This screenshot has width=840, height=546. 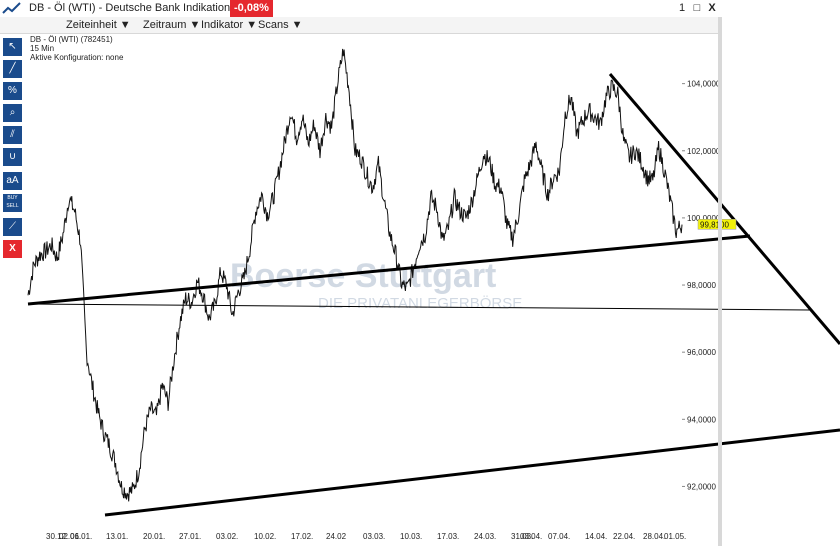 What do you see at coordinates (704, 151) in the screenshot?
I see `y-tick-label: 102,0000` at bounding box center [704, 151].